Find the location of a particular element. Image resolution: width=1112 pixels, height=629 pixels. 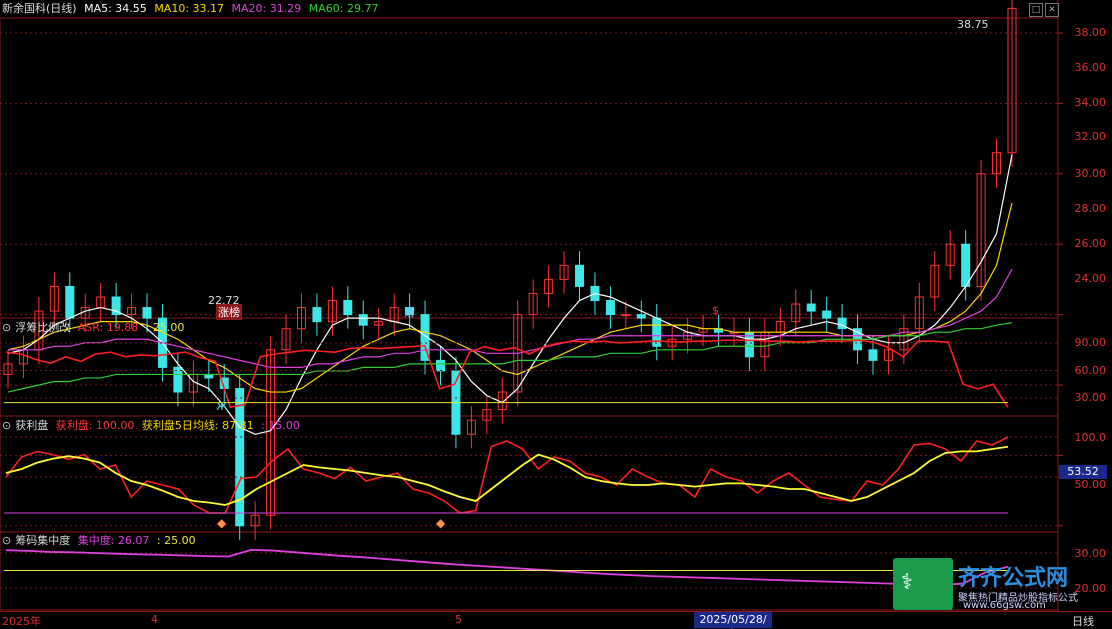

cursor-value-box: 53.52 is located at coordinates (1083, 472).